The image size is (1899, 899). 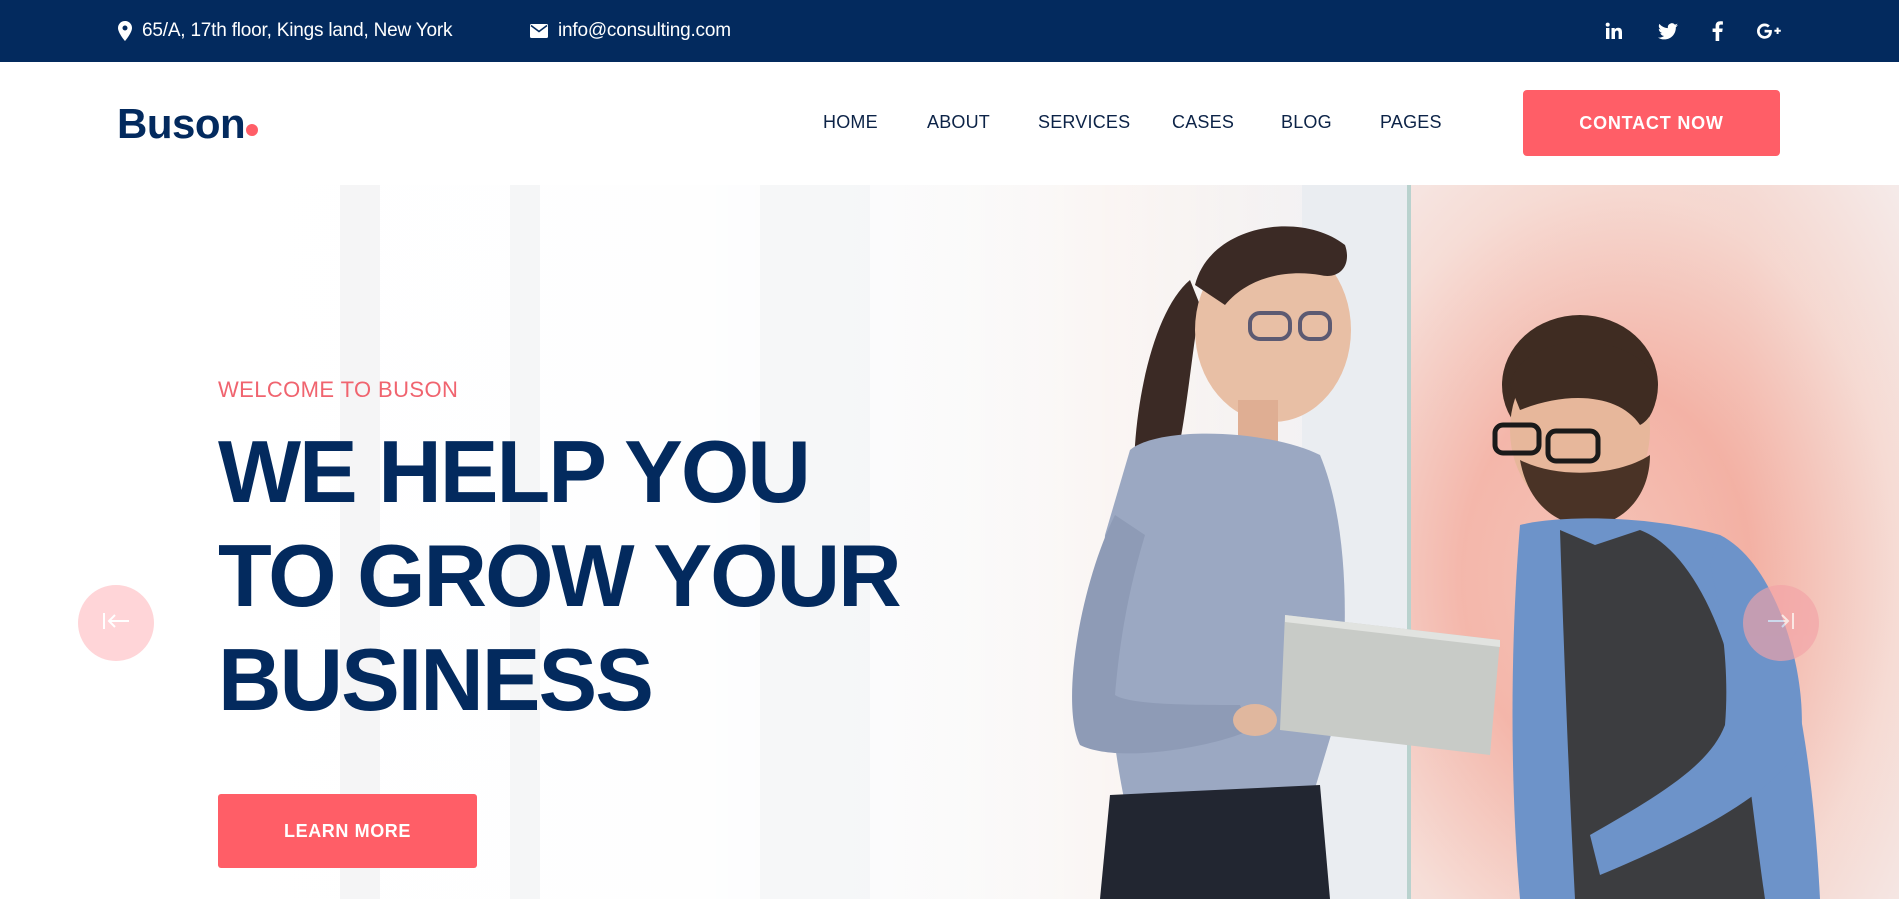 I want to click on map-pin-icon, so click(x=125, y=31).